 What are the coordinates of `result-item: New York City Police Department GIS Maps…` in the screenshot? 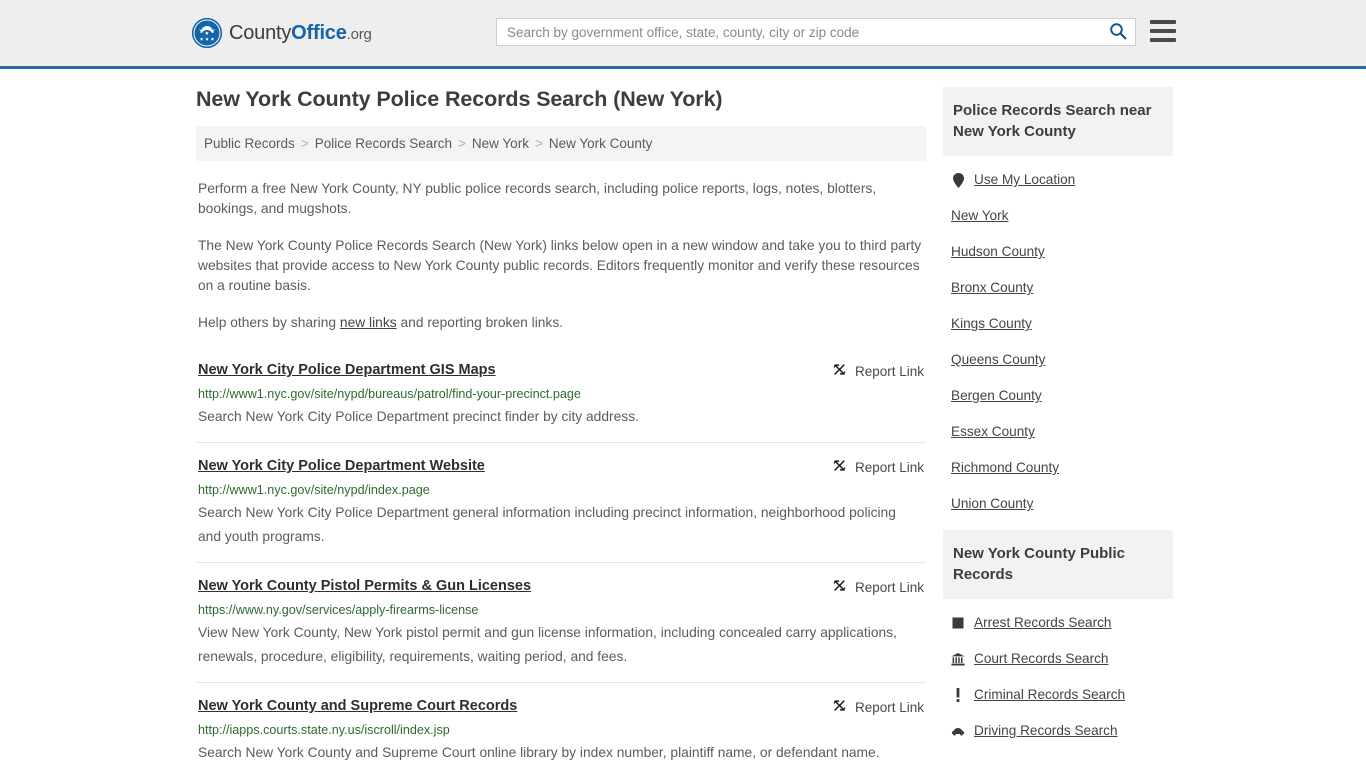 It's located at (561, 397).